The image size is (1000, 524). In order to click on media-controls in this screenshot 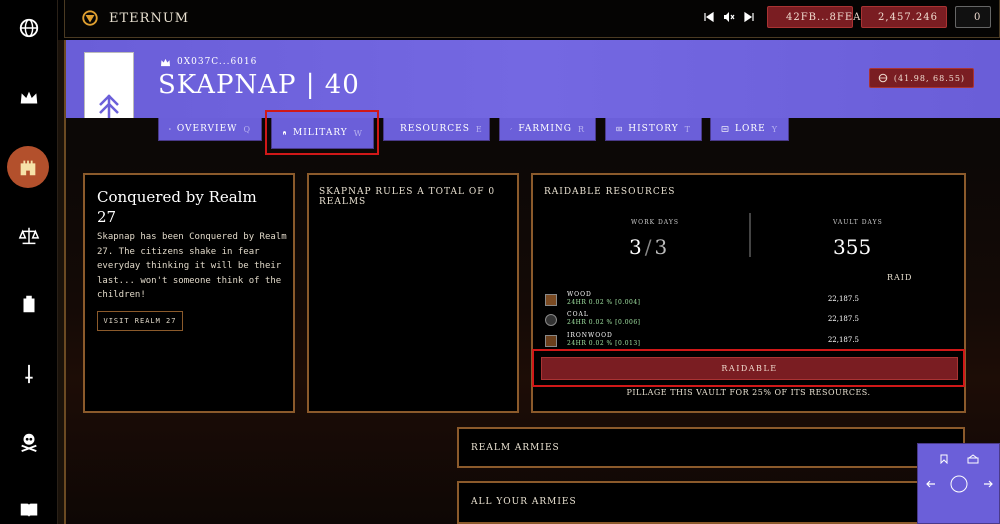, I will do `click(729, 17)`.